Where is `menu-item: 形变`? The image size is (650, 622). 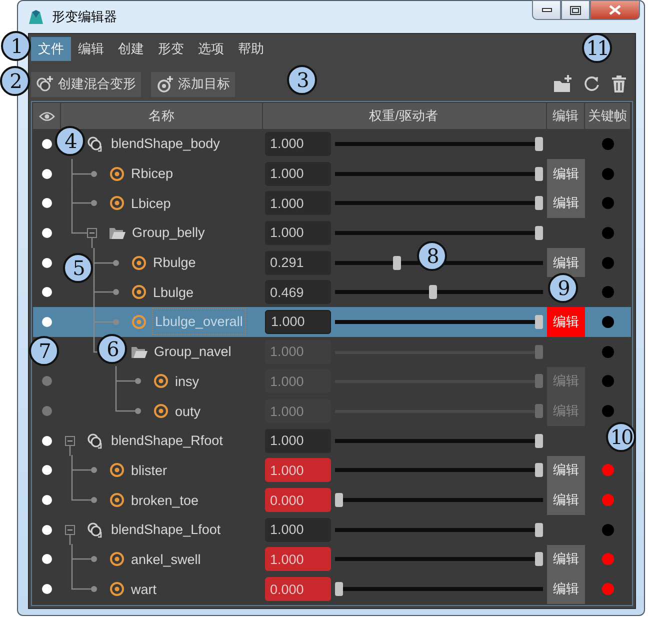 menu-item: 形变 is located at coordinates (171, 49).